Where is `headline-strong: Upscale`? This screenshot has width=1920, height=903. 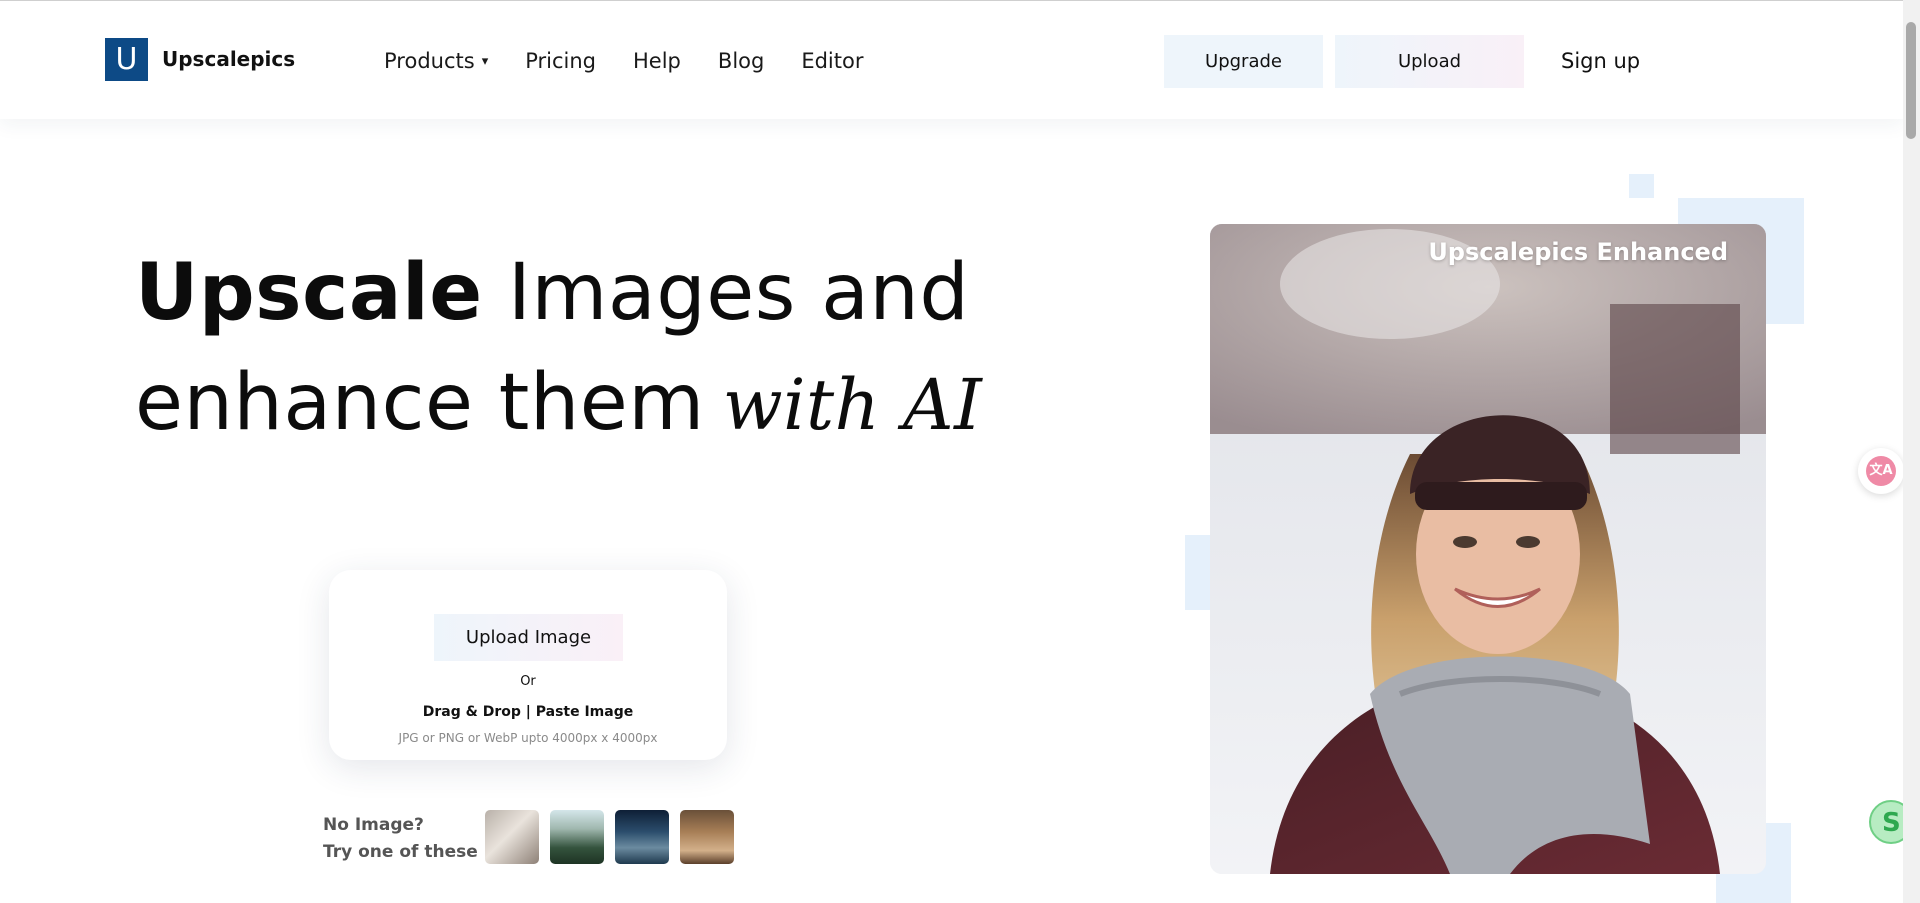 headline-strong: Upscale is located at coordinates (309, 293).